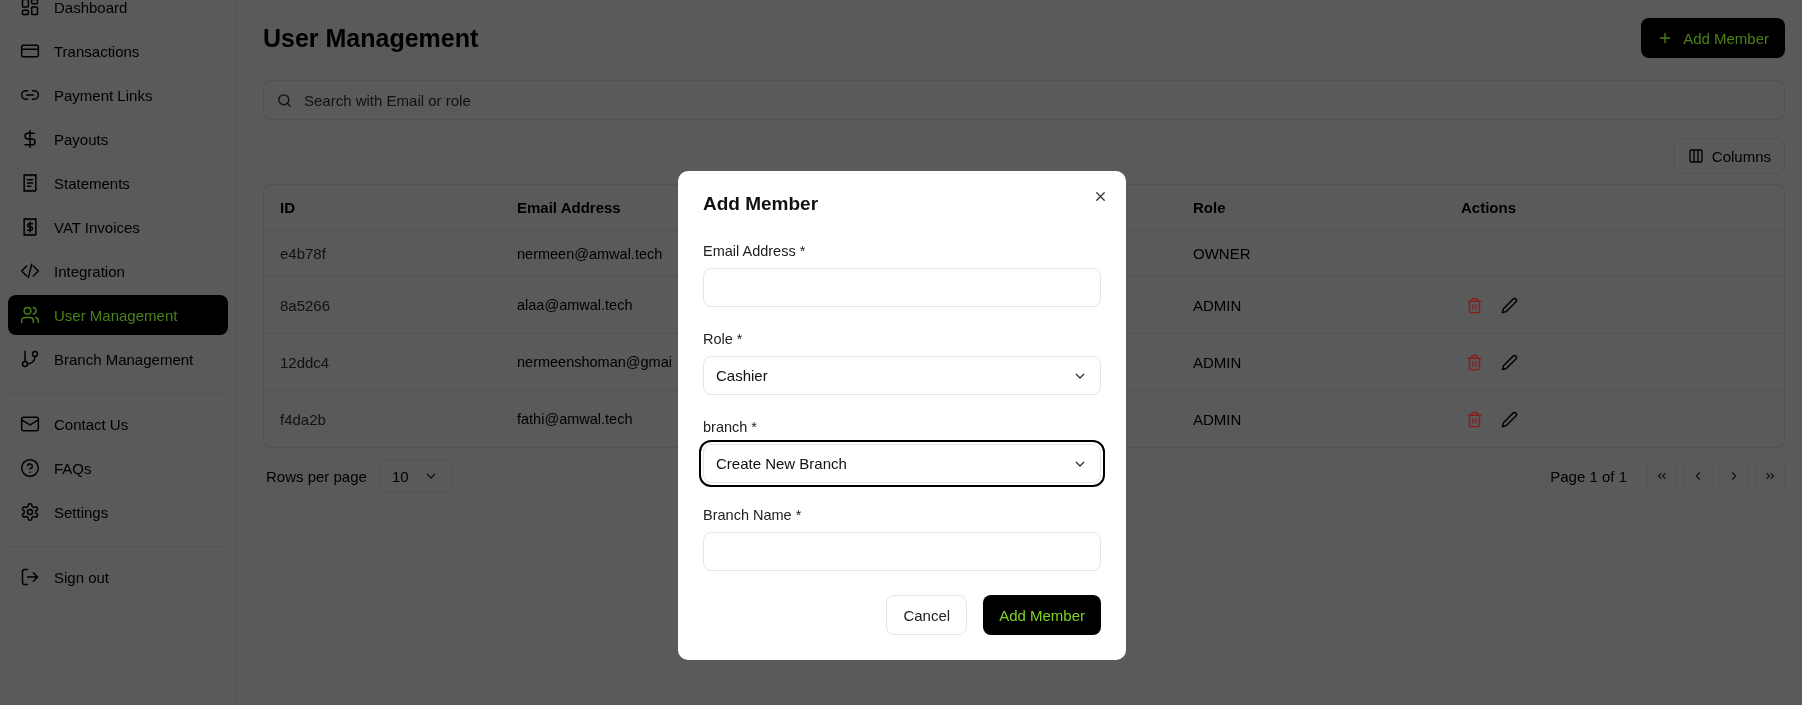 This screenshot has height=705, width=1802. Describe the element at coordinates (30, 183) in the screenshot. I see `receipt-icon` at that location.